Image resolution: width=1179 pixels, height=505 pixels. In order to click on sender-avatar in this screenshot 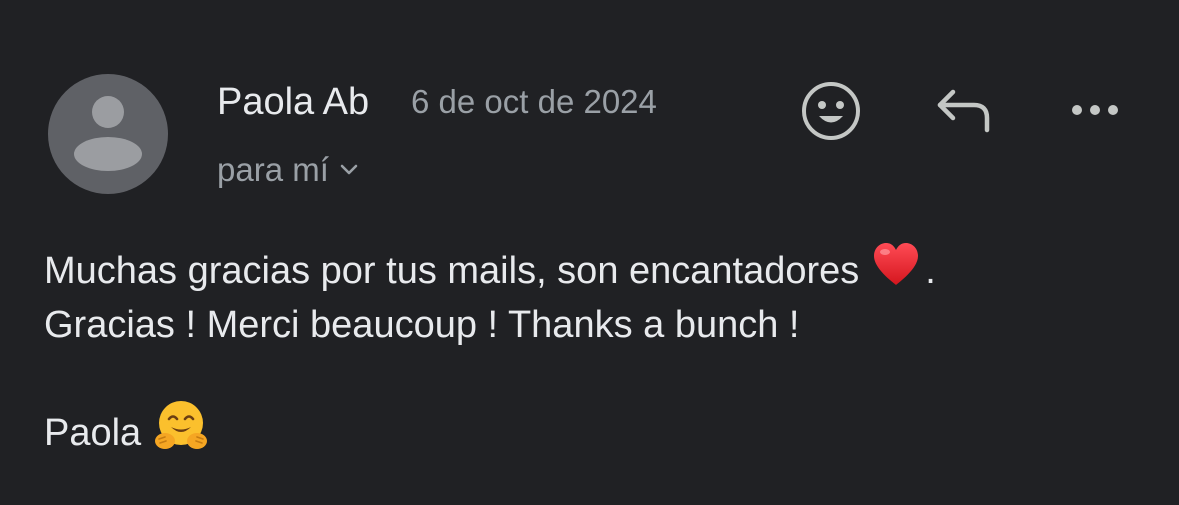, I will do `click(108, 134)`.